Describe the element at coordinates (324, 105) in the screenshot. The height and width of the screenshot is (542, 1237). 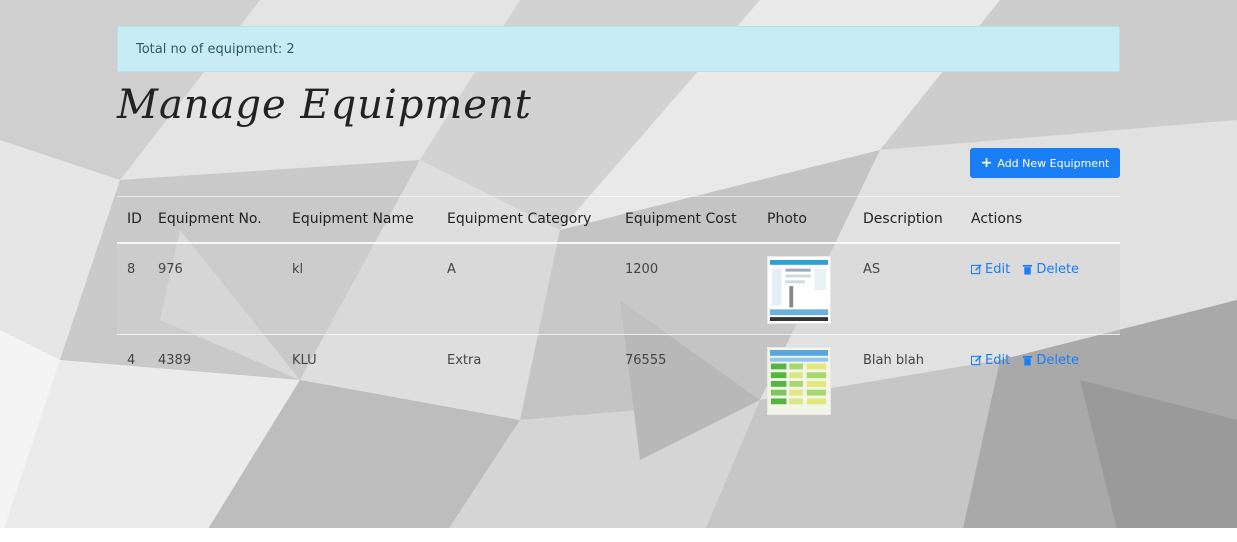
I see `page-title: Manage Equipment` at that location.